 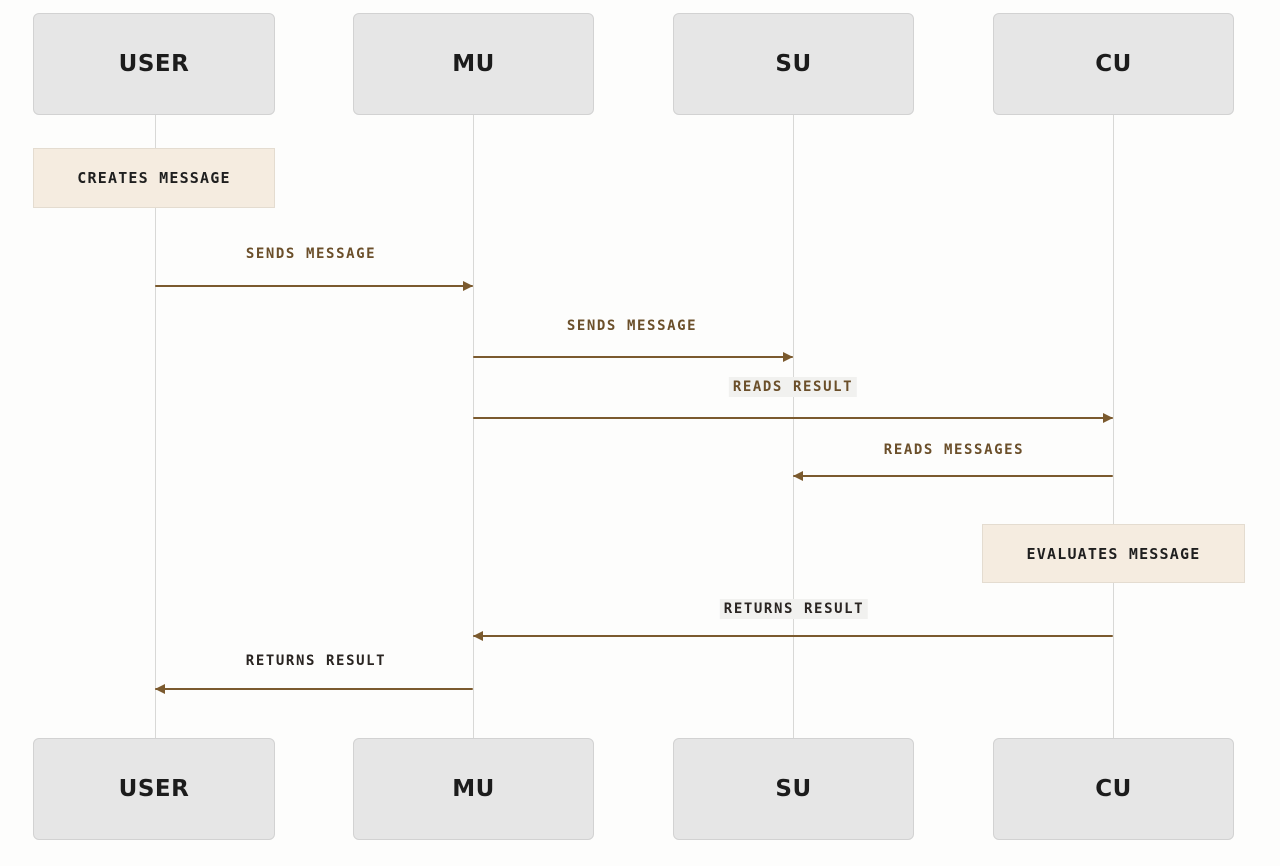 I want to click on note-evaluates-message: EVALUATES MESSAGE, so click(x=1113, y=553).